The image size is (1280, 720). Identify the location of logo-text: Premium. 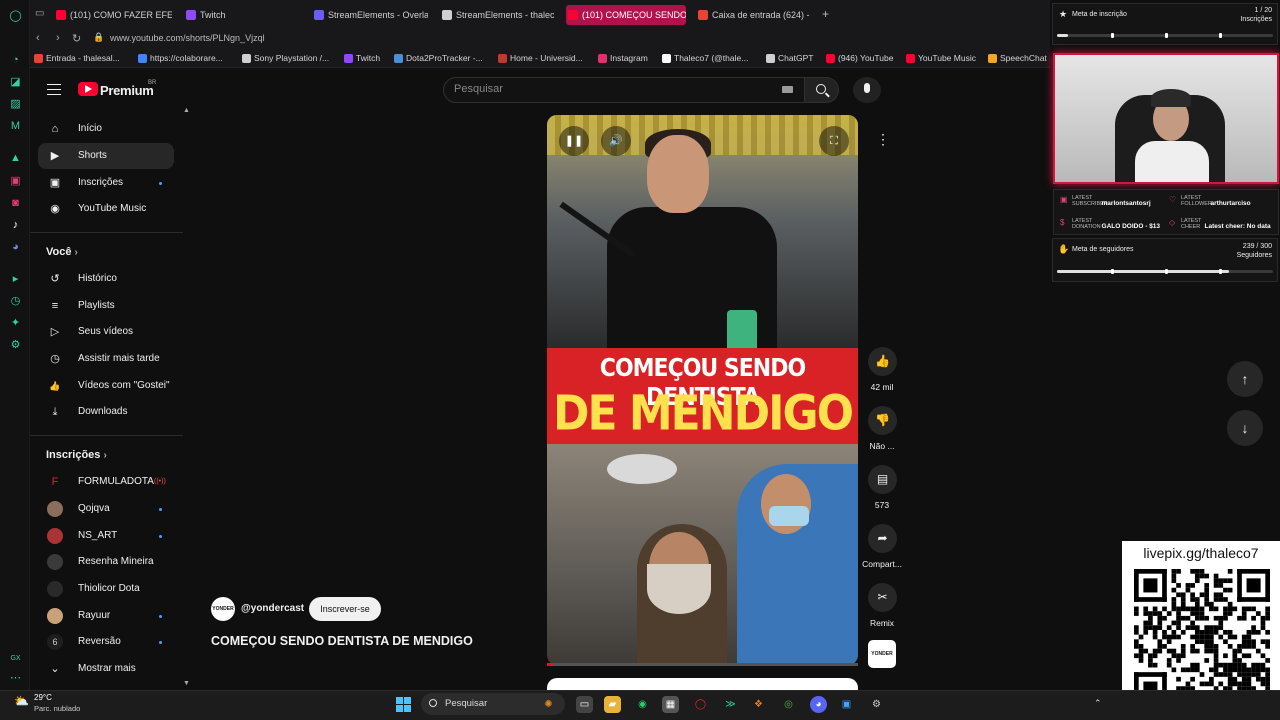
(127, 90).